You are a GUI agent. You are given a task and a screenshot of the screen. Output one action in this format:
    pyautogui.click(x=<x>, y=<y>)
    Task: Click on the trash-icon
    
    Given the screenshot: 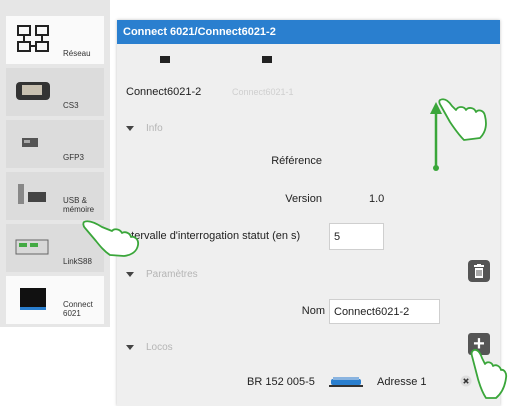 What is the action you would take?
    pyautogui.click(x=479, y=271)
    